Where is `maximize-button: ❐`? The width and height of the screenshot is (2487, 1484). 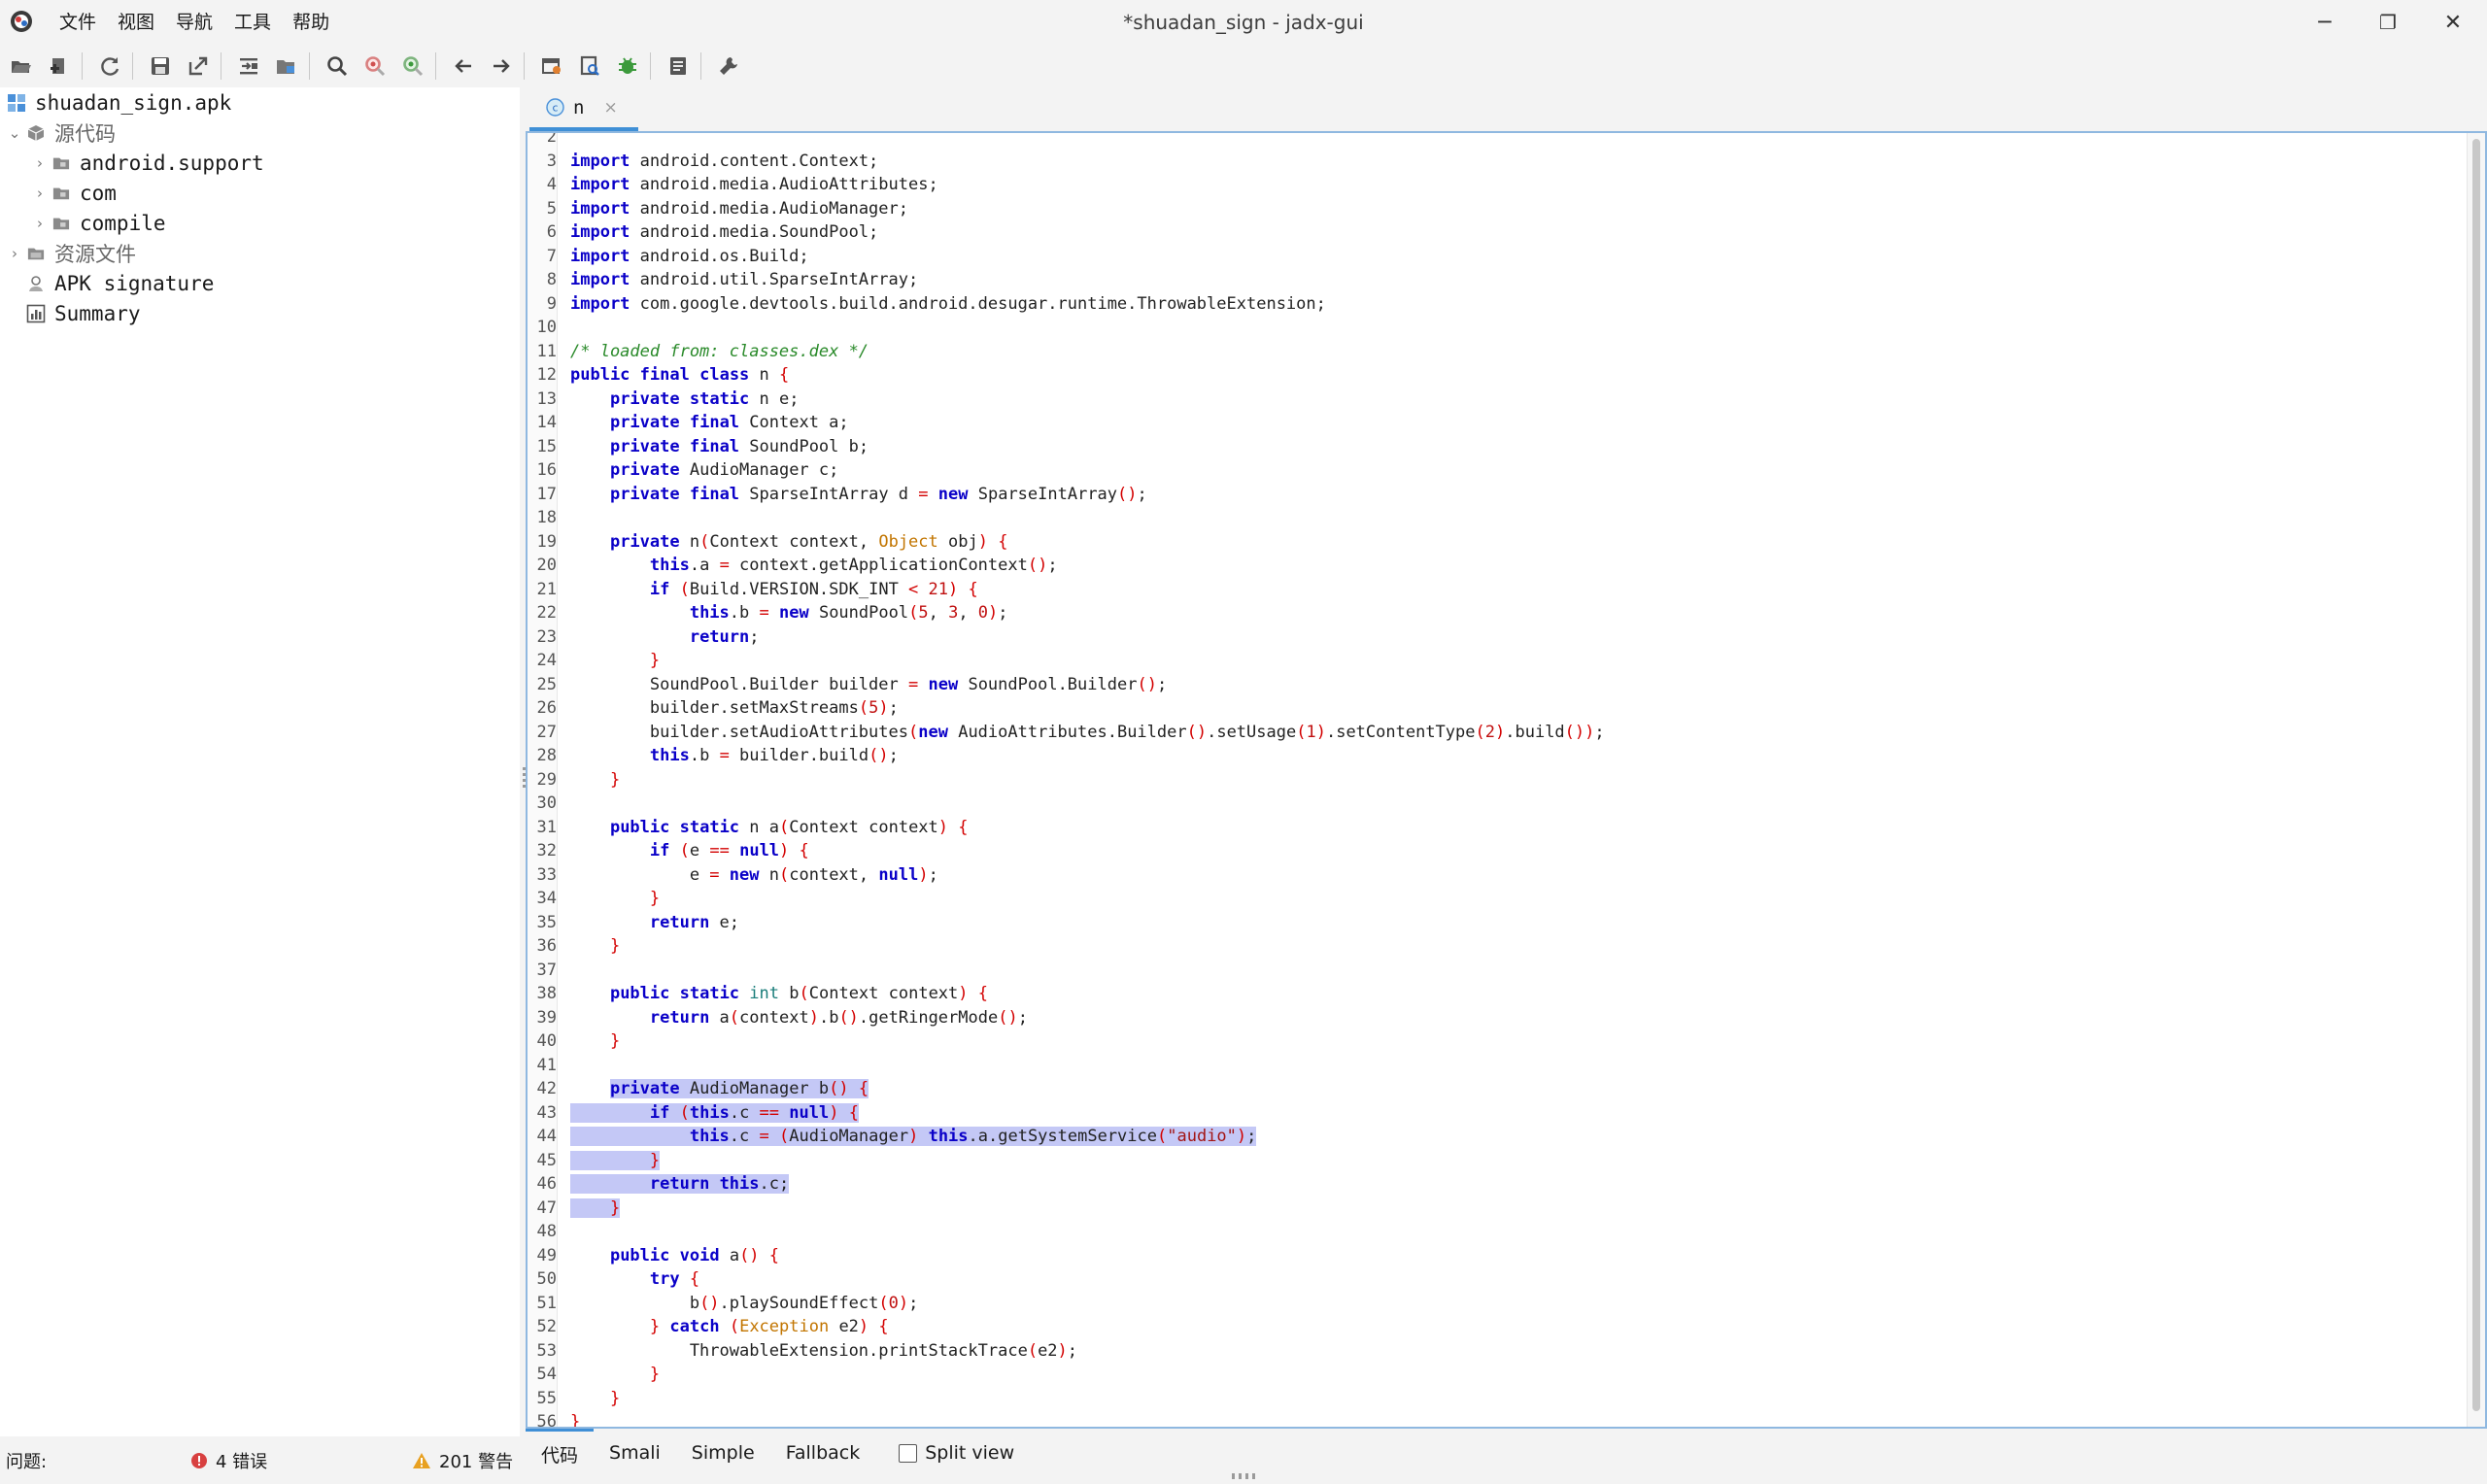 maximize-button: ❐ is located at coordinates (2388, 22).